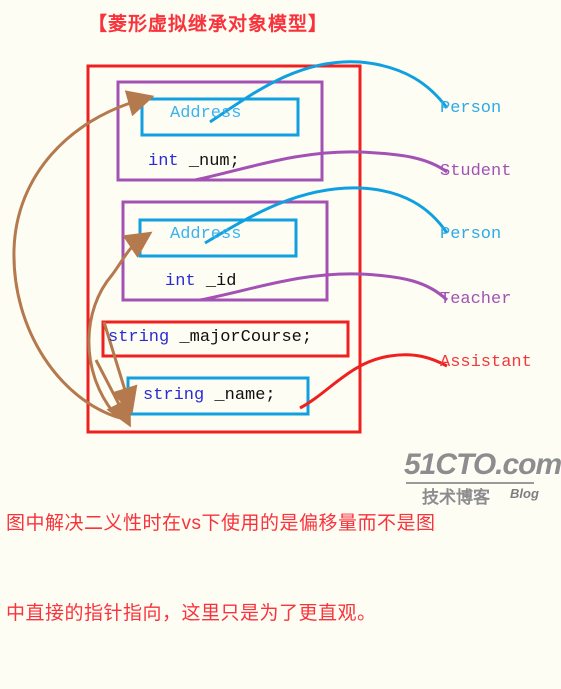 This screenshot has width=561, height=689. Describe the element at coordinates (174, 395) in the screenshot. I see `member-name-type: string` at that location.